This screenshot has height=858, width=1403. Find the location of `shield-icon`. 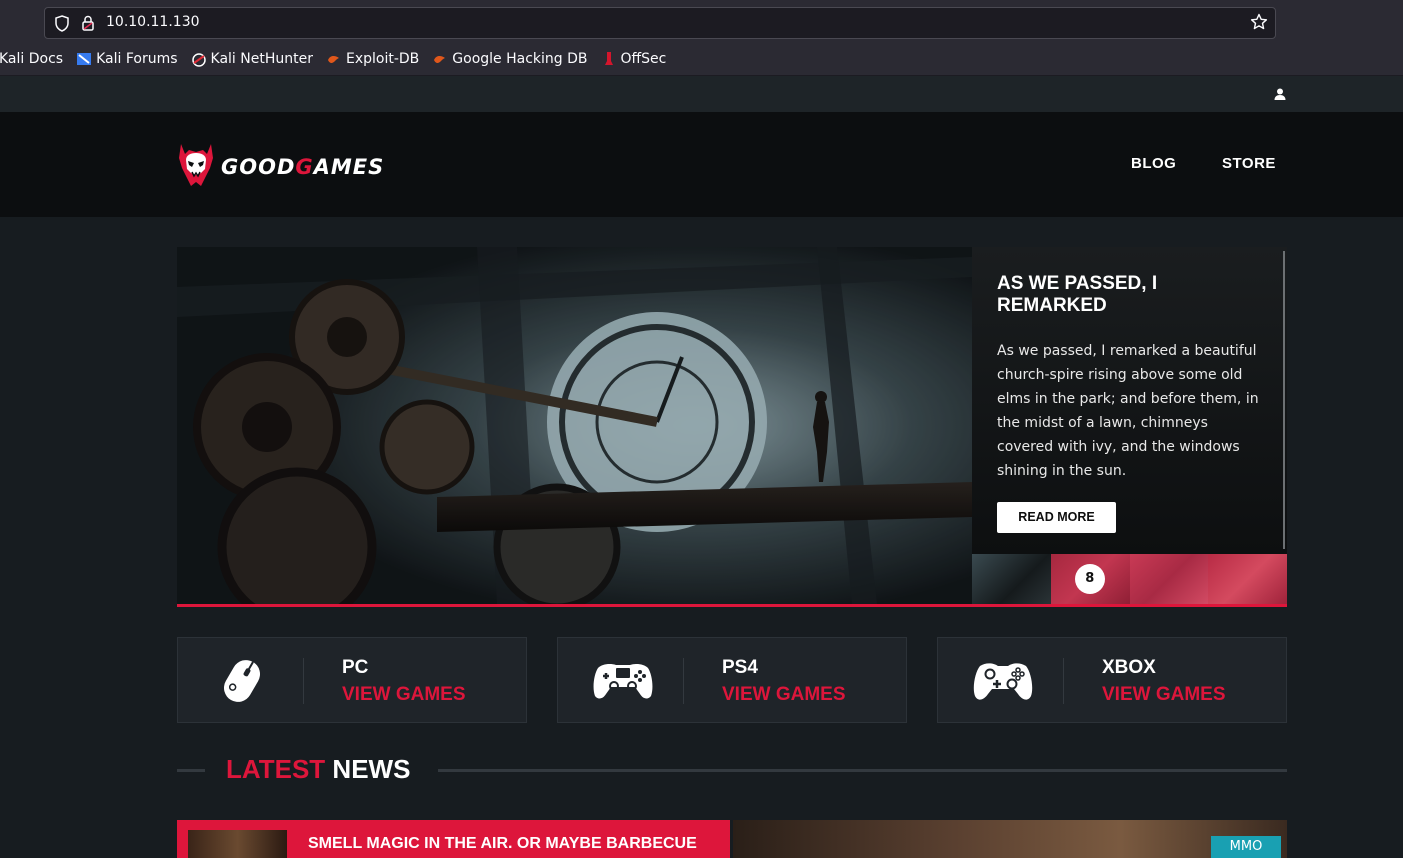

shield-icon is located at coordinates (62, 25).